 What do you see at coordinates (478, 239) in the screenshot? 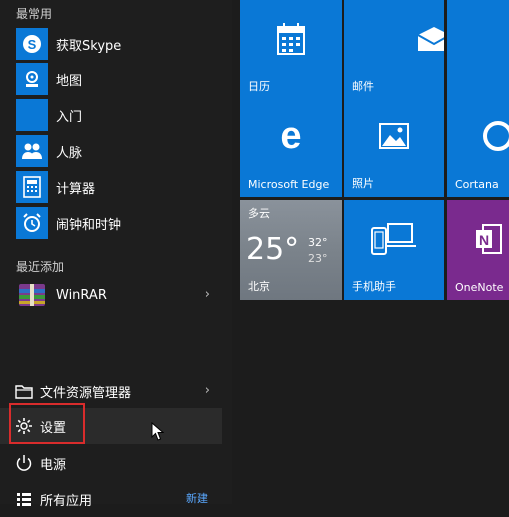
I see `onenote-icon: N` at bounding box center [478, 239].